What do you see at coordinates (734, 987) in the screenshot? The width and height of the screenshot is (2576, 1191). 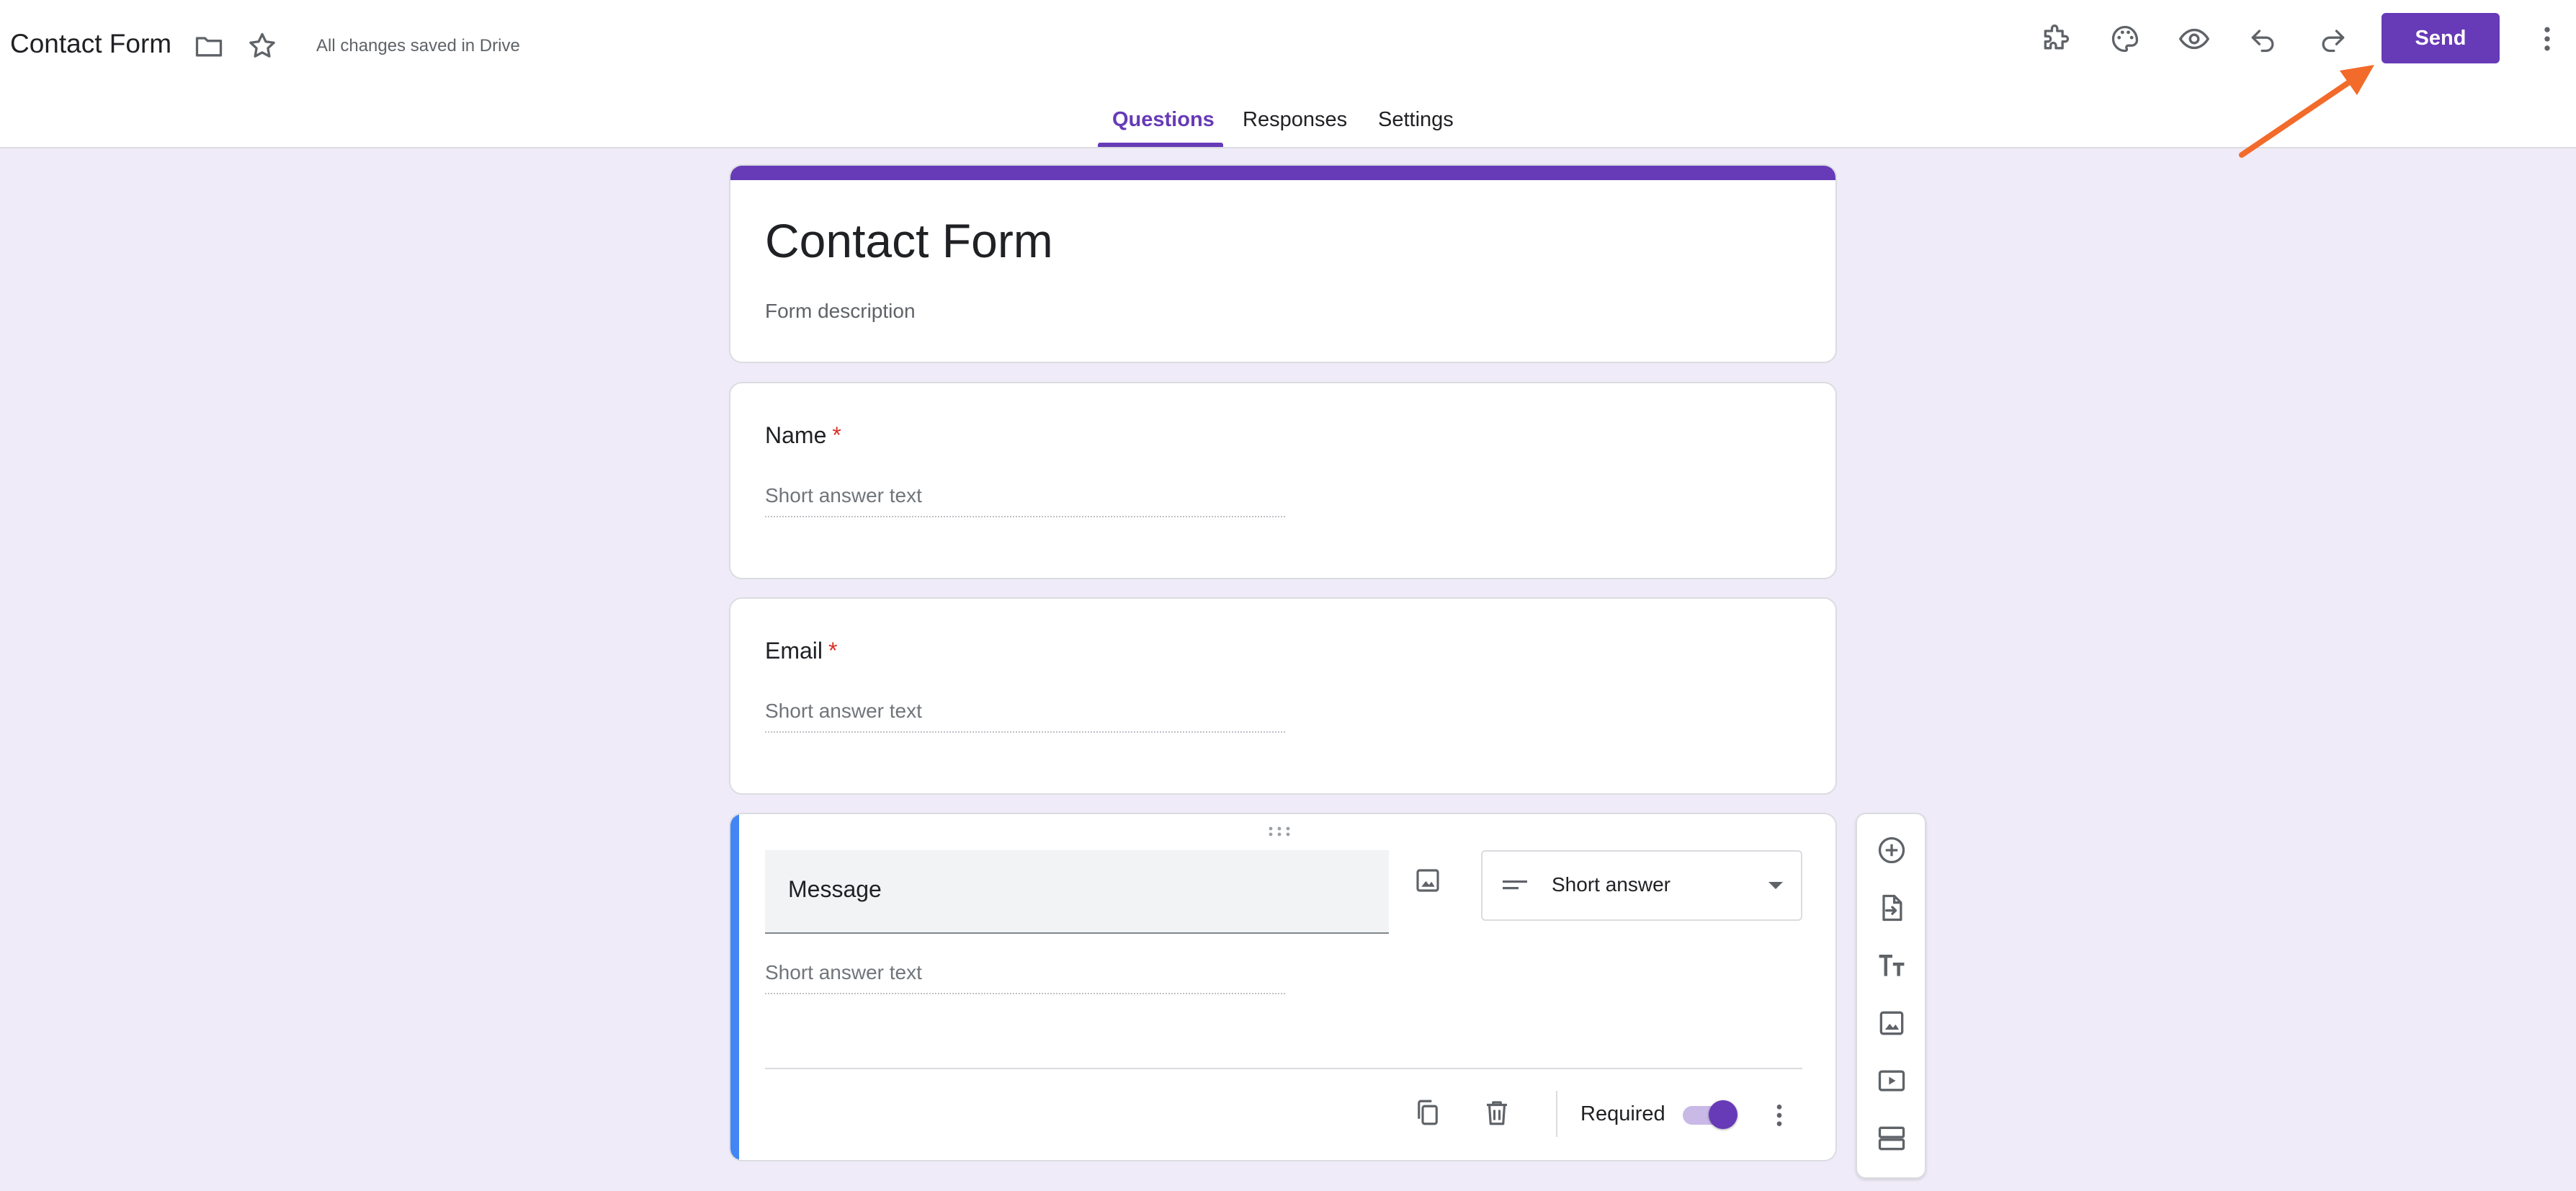 I see `active-question-indicator` at bounding box center [734, 987].